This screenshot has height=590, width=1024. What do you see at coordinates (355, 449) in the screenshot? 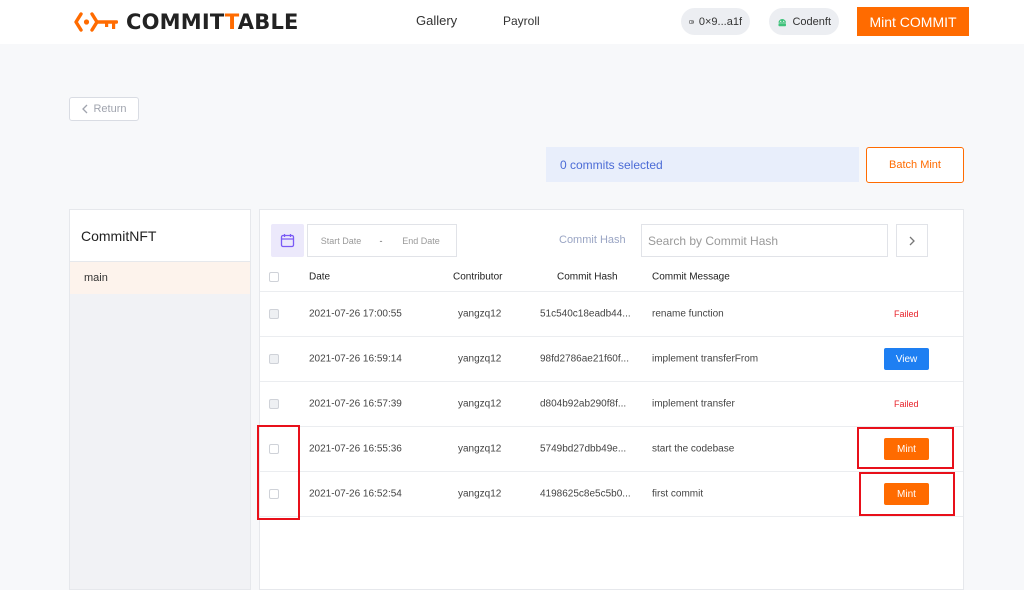
I see `commit-date: 2021-07-26 16:55:36` at bounding box center [355, 449].